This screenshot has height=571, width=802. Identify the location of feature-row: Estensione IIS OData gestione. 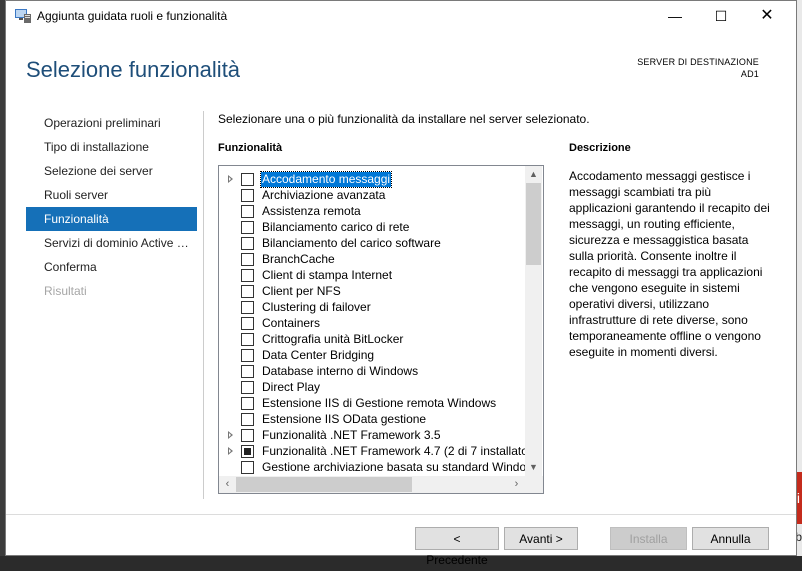
(372, 420).